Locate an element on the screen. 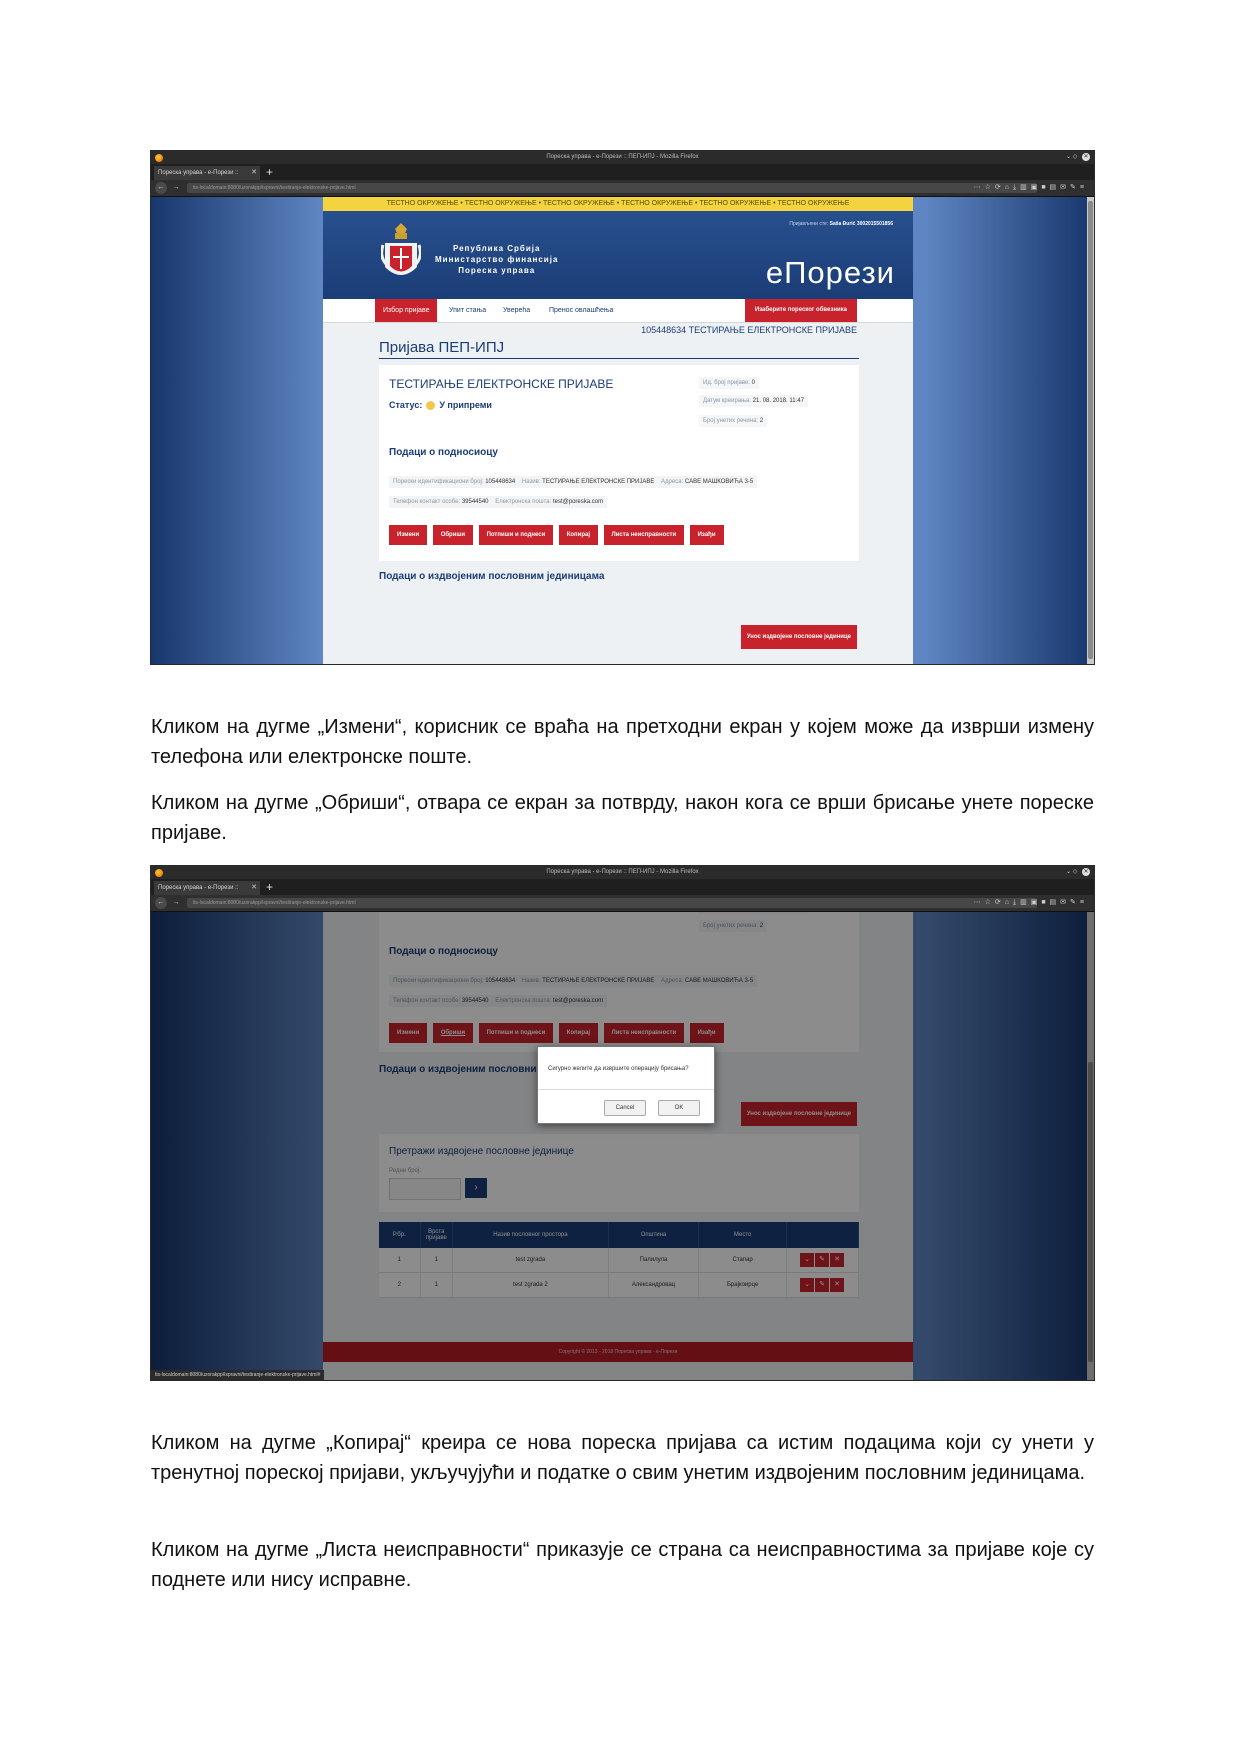 The height and width of the screenshot is (1754, 1241). status-pending-icon is located at coordinates (431, 406).